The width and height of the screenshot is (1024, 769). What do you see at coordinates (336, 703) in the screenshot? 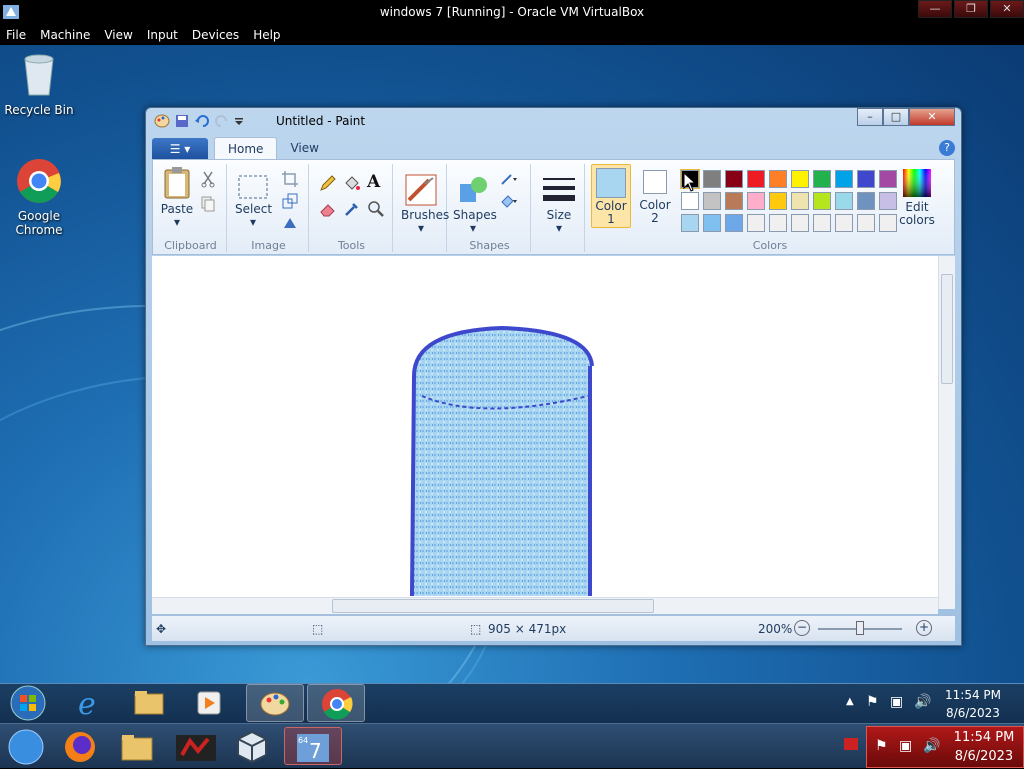
I see `taskbar-chrome` at bounding box center [336, 703].